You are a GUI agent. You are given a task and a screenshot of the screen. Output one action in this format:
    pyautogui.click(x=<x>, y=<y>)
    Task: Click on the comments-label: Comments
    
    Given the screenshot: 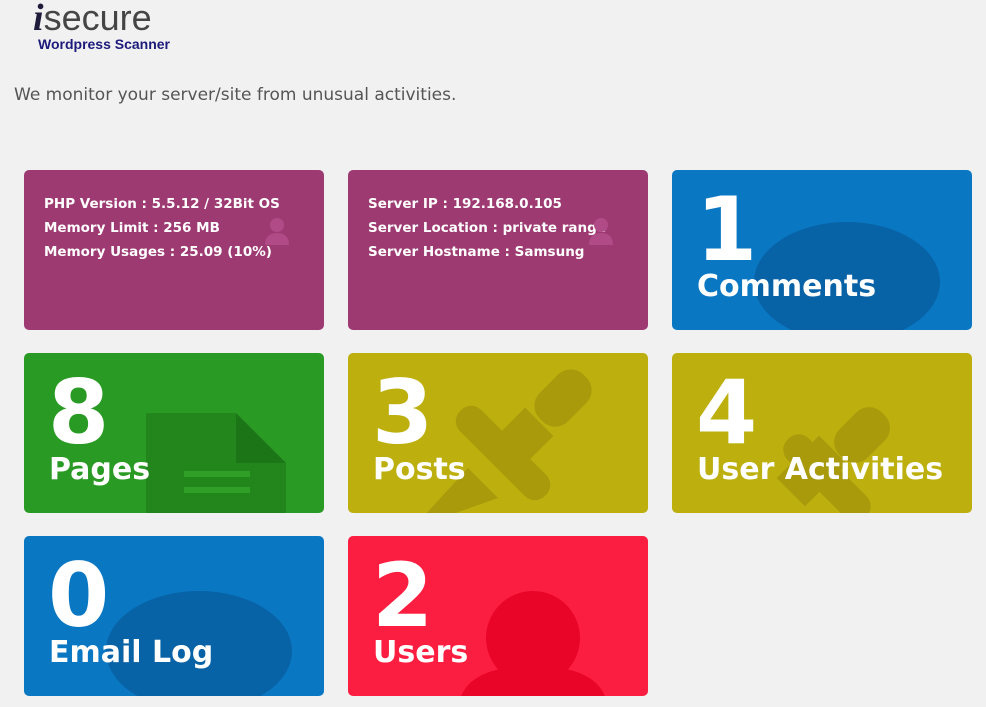 What is the action you would take?
    pyautogui.click(x=787, y=286)
    